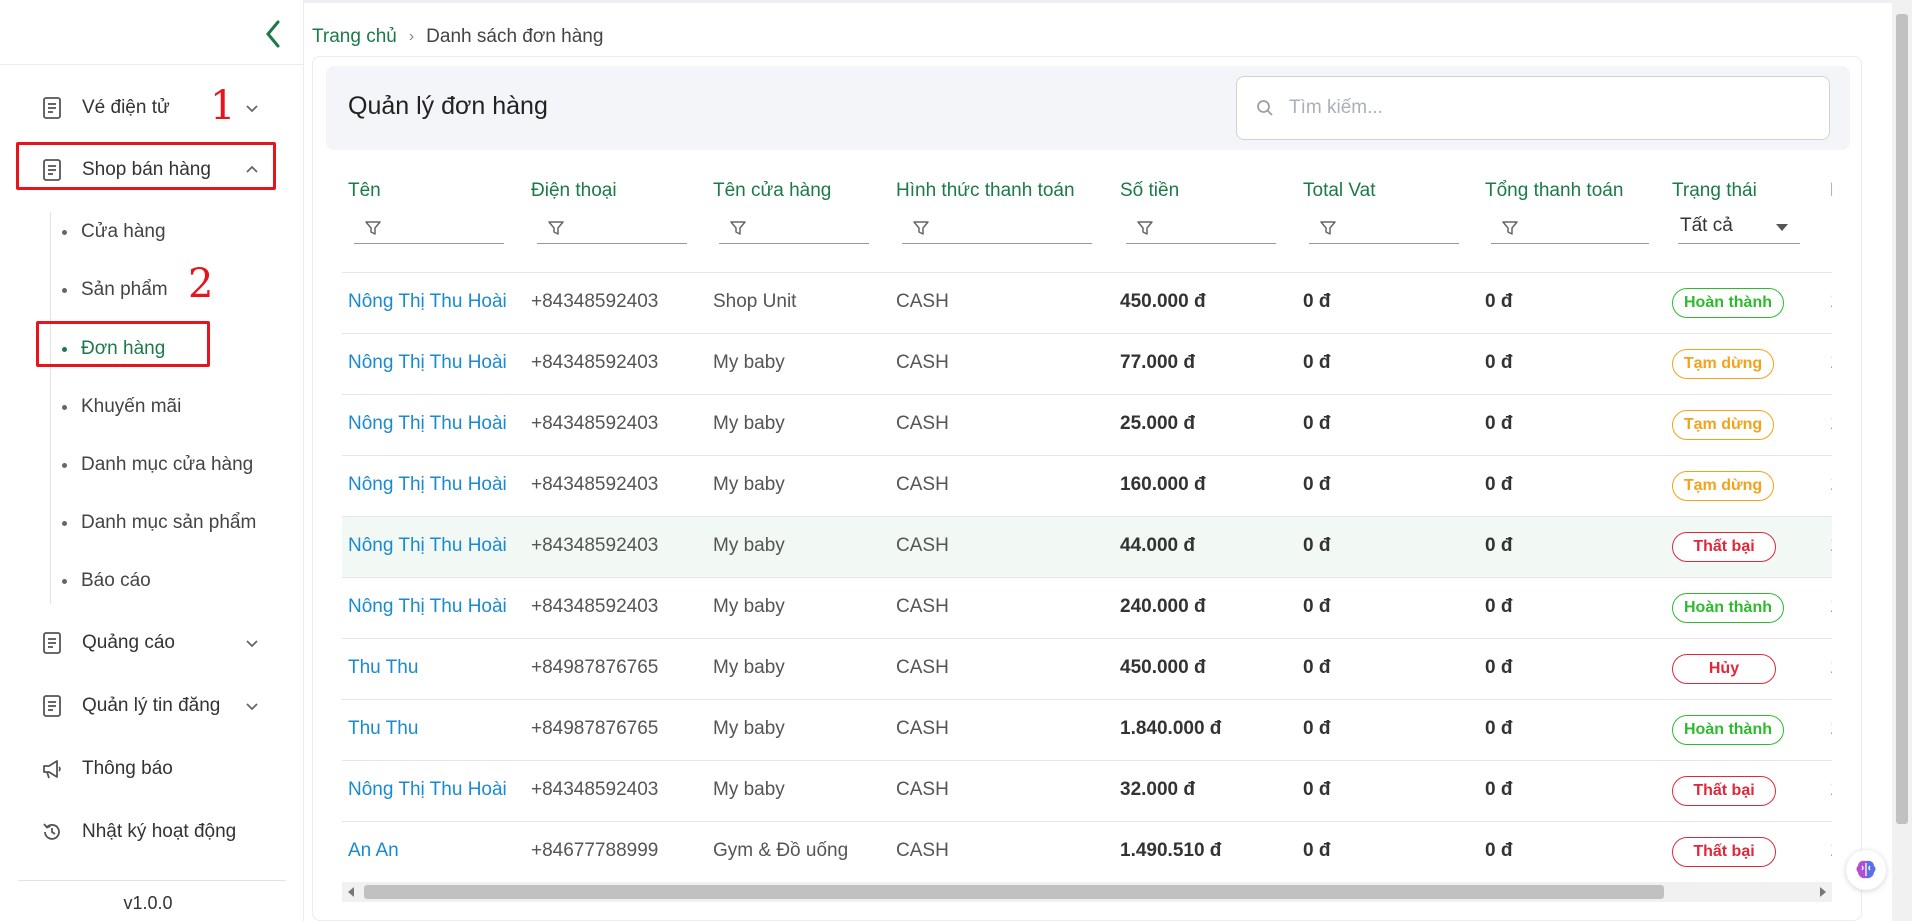  I want to click on menu-item-ads: Quảng cáo, so click(146, 643).